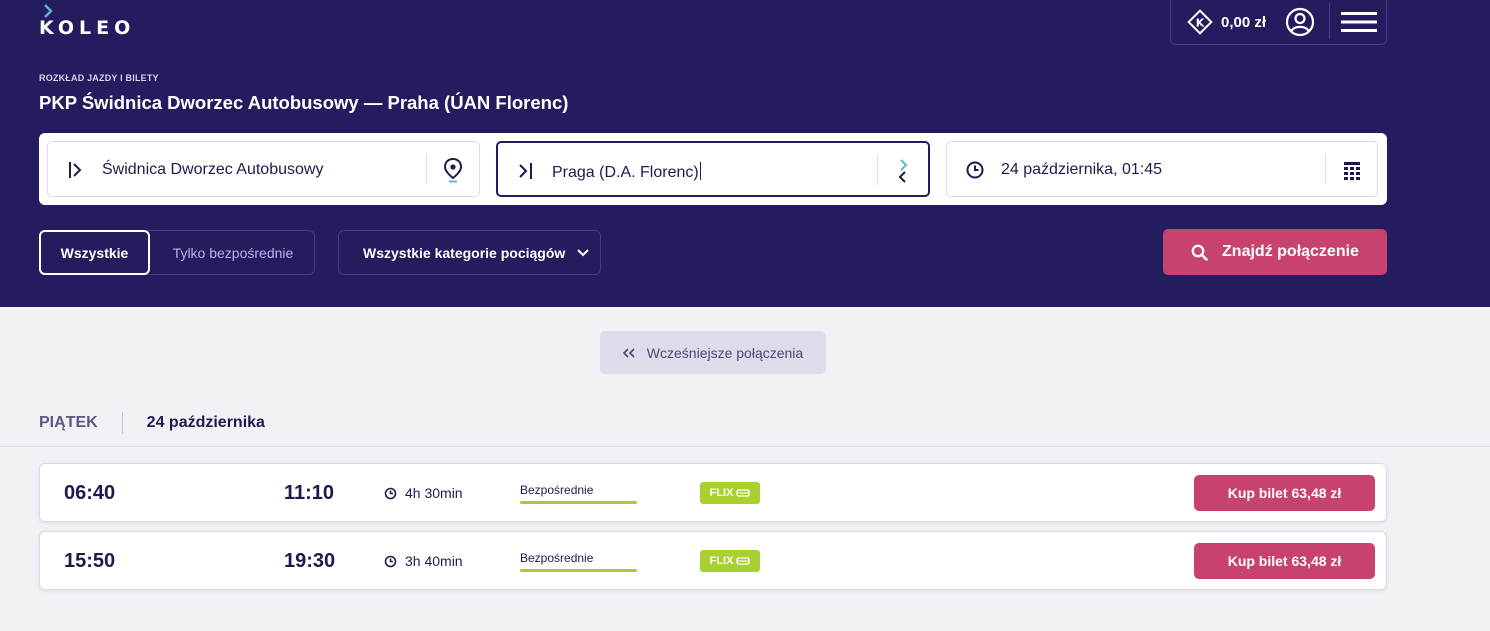 The width and height of the screenshot is (1490, 631). I want to click on arrival-icon, so click(525, 171).